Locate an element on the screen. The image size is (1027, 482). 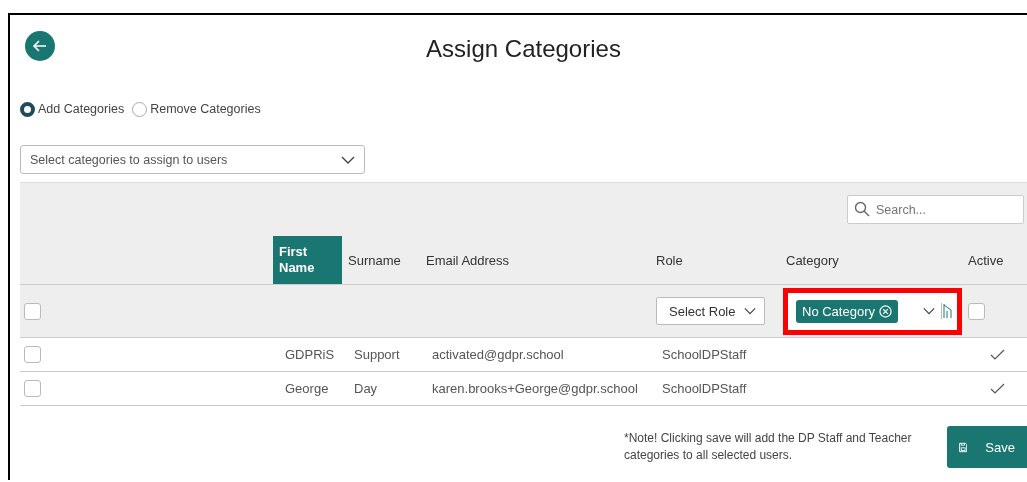
column-header: Email Address is located at coordinates (535, 260).